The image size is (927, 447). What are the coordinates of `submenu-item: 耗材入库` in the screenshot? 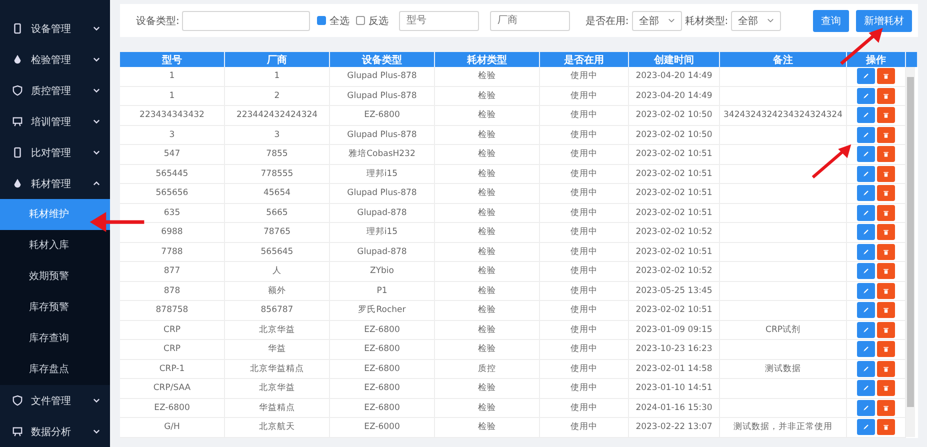 It's located at (55, 245).